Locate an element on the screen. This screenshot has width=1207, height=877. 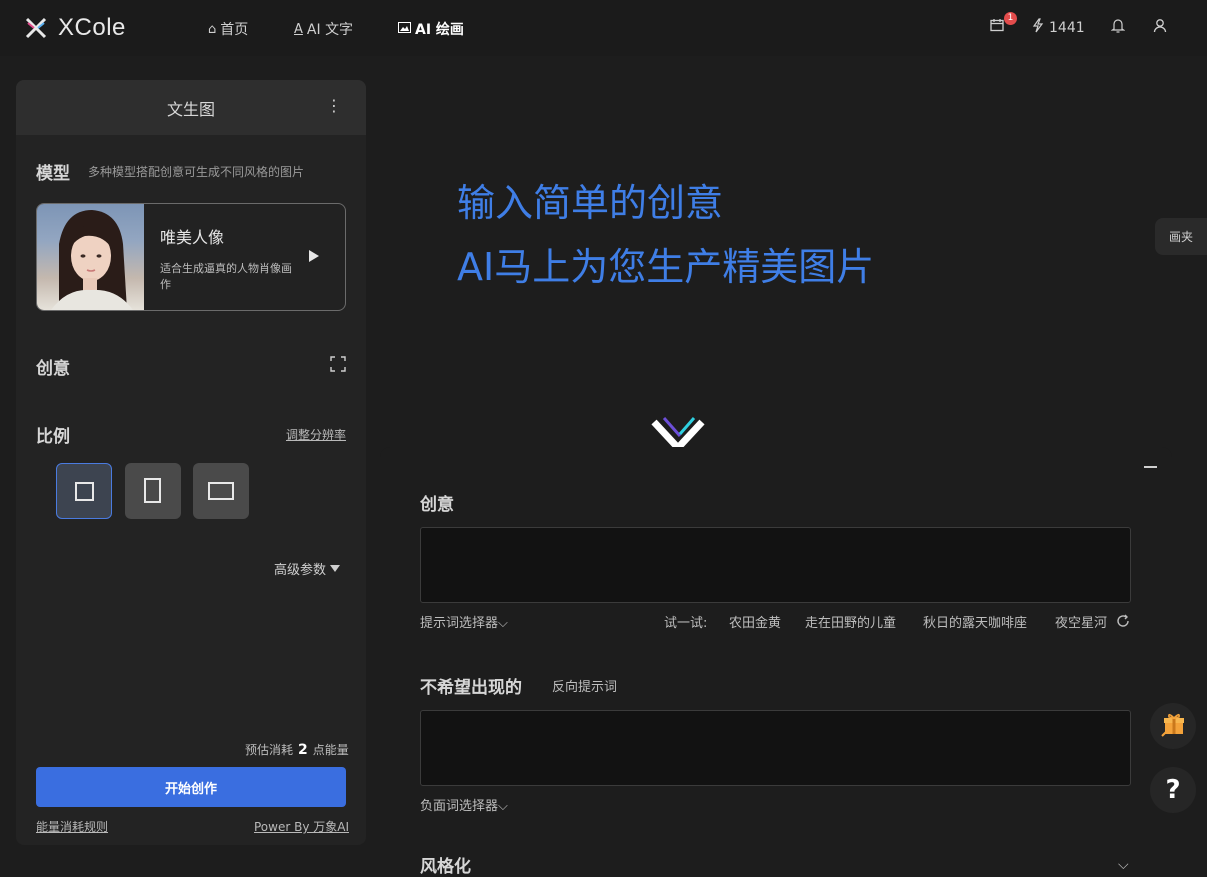
logo: XCole is located at coordinates (75, 28).